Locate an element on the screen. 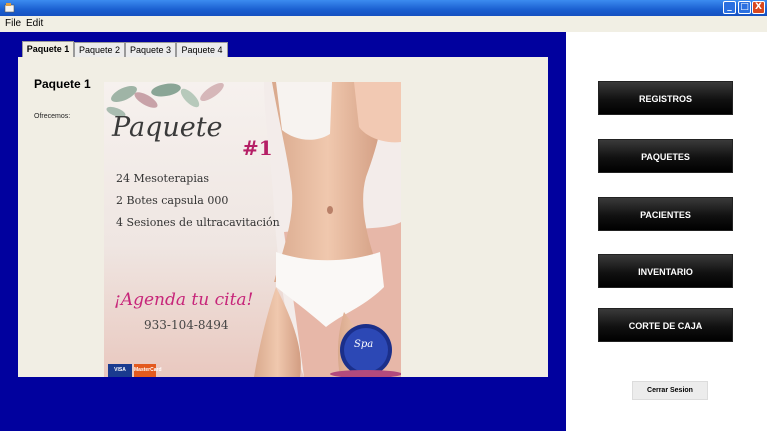  mastercard-card-icon: MasterCard is located at coordinates (148, 370).